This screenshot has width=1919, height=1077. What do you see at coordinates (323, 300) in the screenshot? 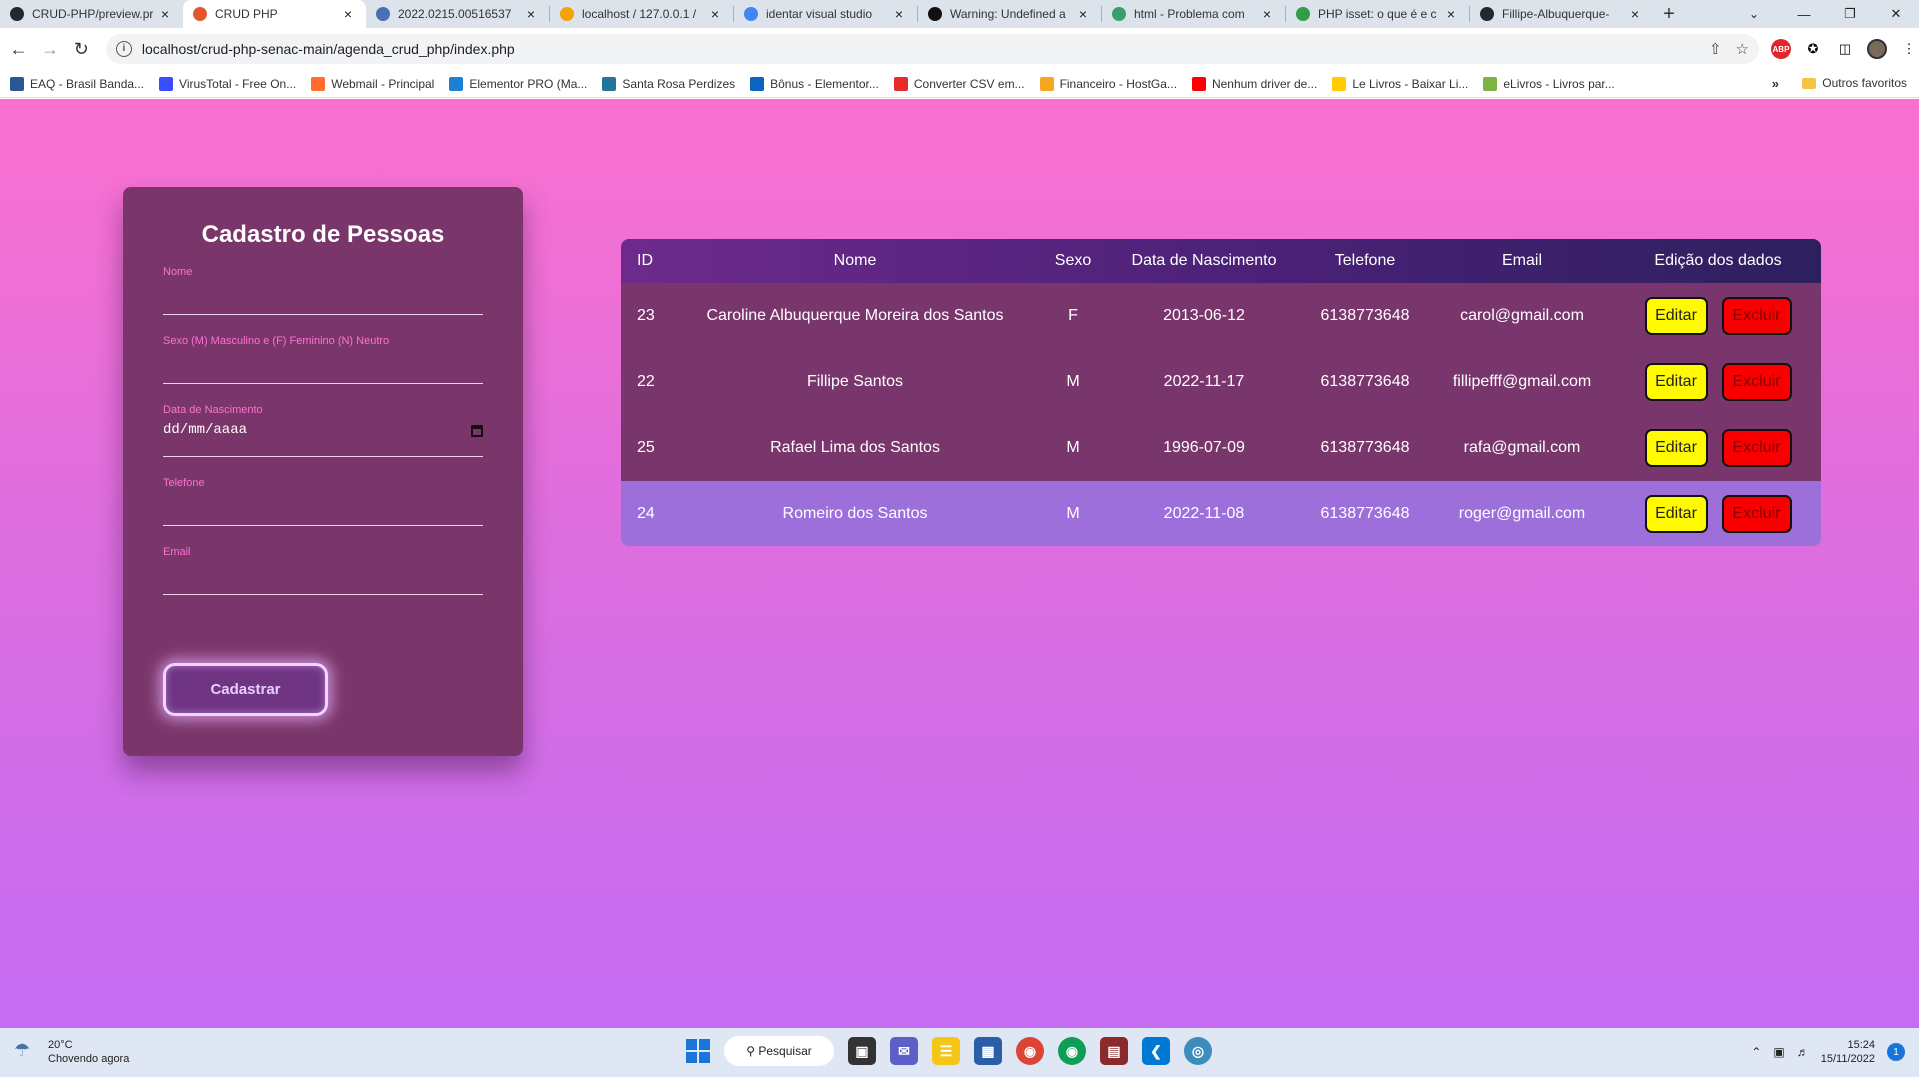
I see `nome-field: Nome` at bounding box center [323, 300].